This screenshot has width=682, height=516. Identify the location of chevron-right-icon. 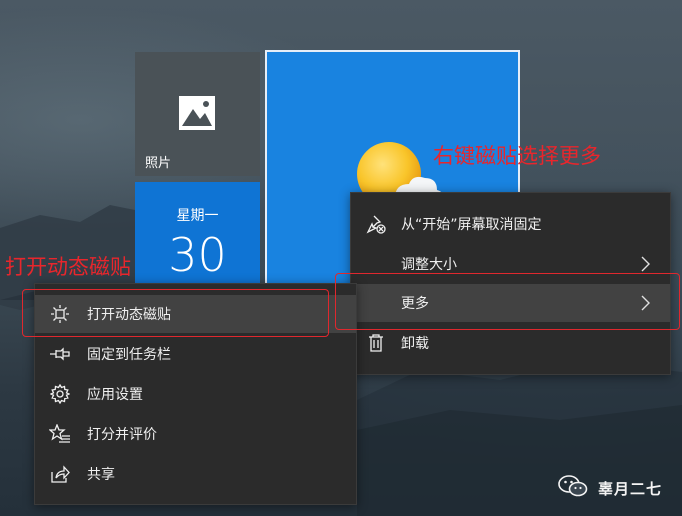
(645, 264).